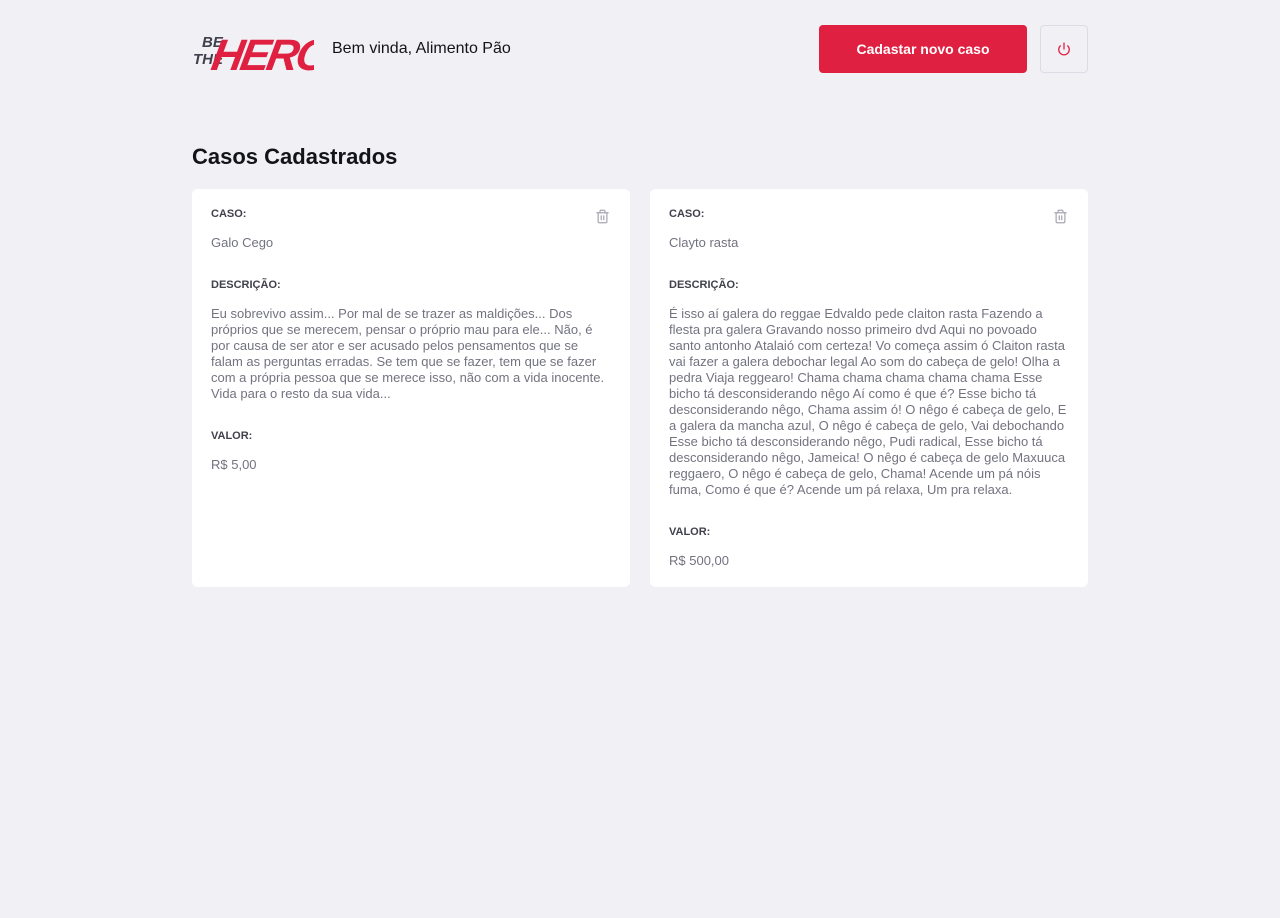  What do you see at coordinates (234, 464) in the screenshot?
I see `case-value: R$ 5,00` at bounding box center [234, 464].